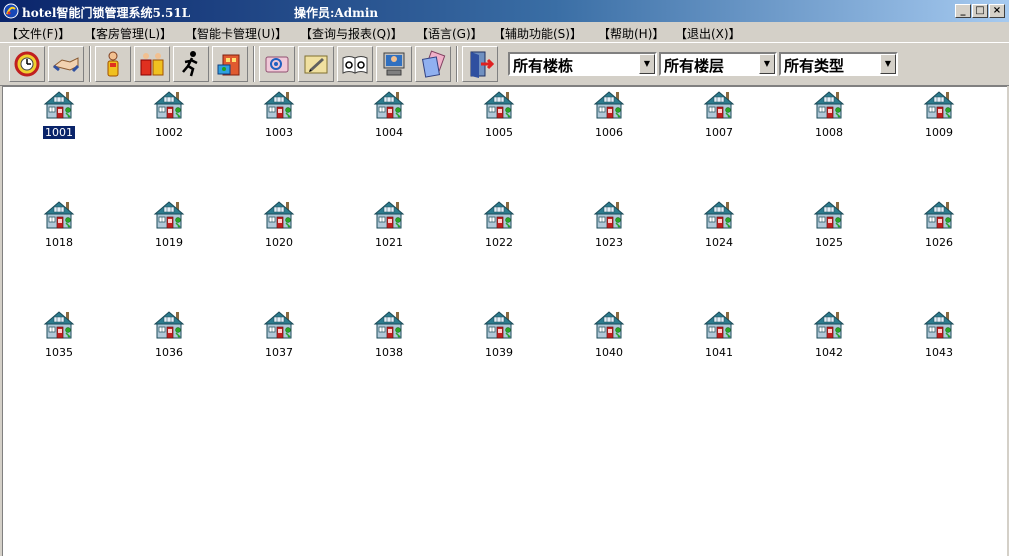  What do you see at coordinates (829, 334) in the screenshot?
I see `room-1042: 1042` at bounding box center [829, 334].